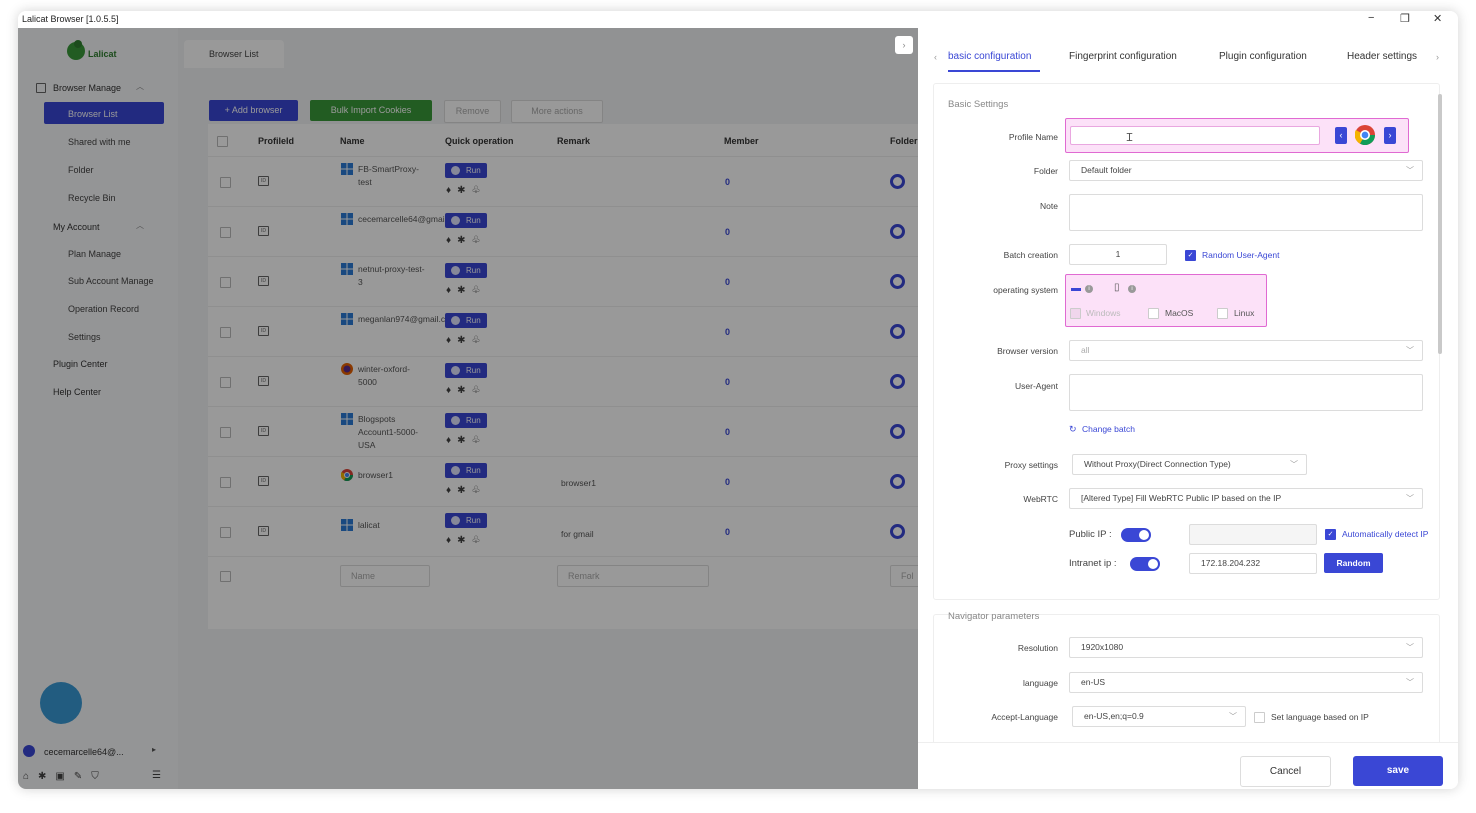  Describe the element at coordinates (1320, 717) in the screenshot. I see `lang-by-ip-label: Set language based on IP` at that location.